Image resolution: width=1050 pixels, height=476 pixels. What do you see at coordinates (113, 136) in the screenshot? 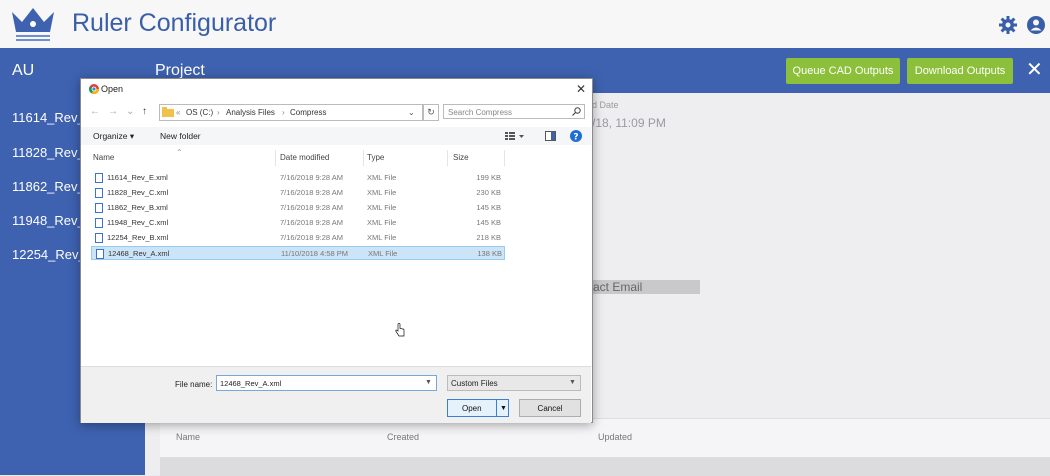
I see `organize-menu: Organize ▾` at bounding box center [113, 136].